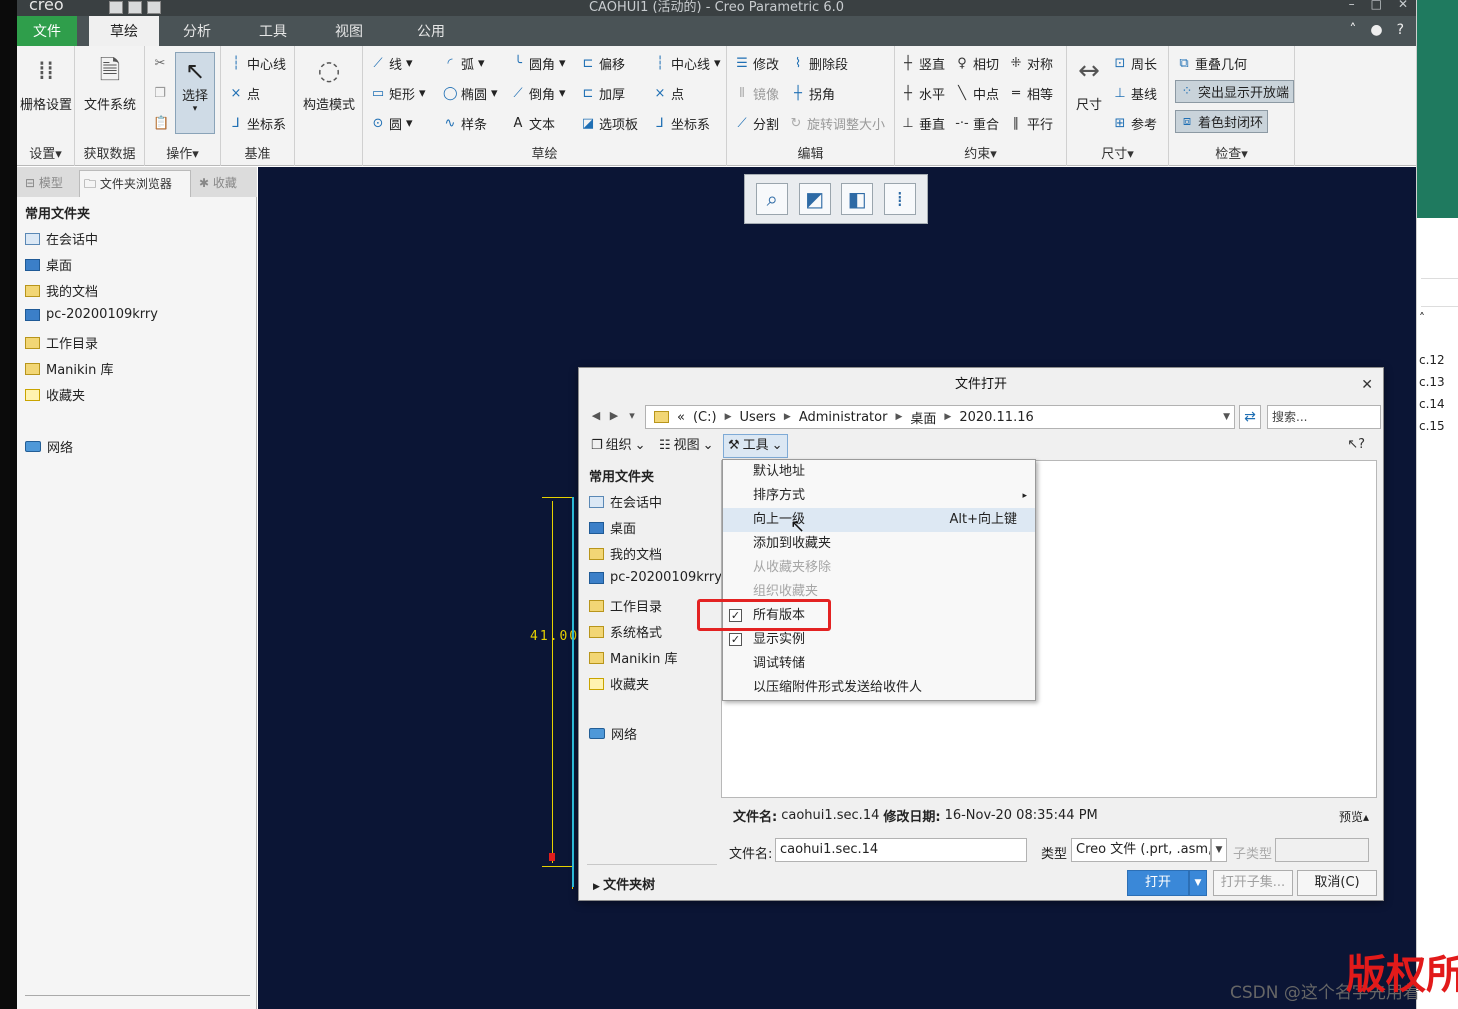  Describe the element at coordinates (1422, 318) in the screenshot. I see `scroll-up-icon: ˄` at that location.